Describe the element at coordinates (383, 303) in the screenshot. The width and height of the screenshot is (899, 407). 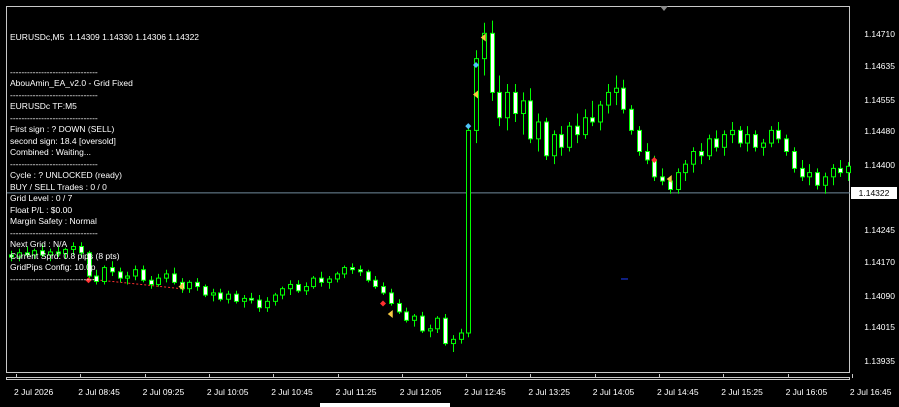
I see `sell-signal-icon` at that location.